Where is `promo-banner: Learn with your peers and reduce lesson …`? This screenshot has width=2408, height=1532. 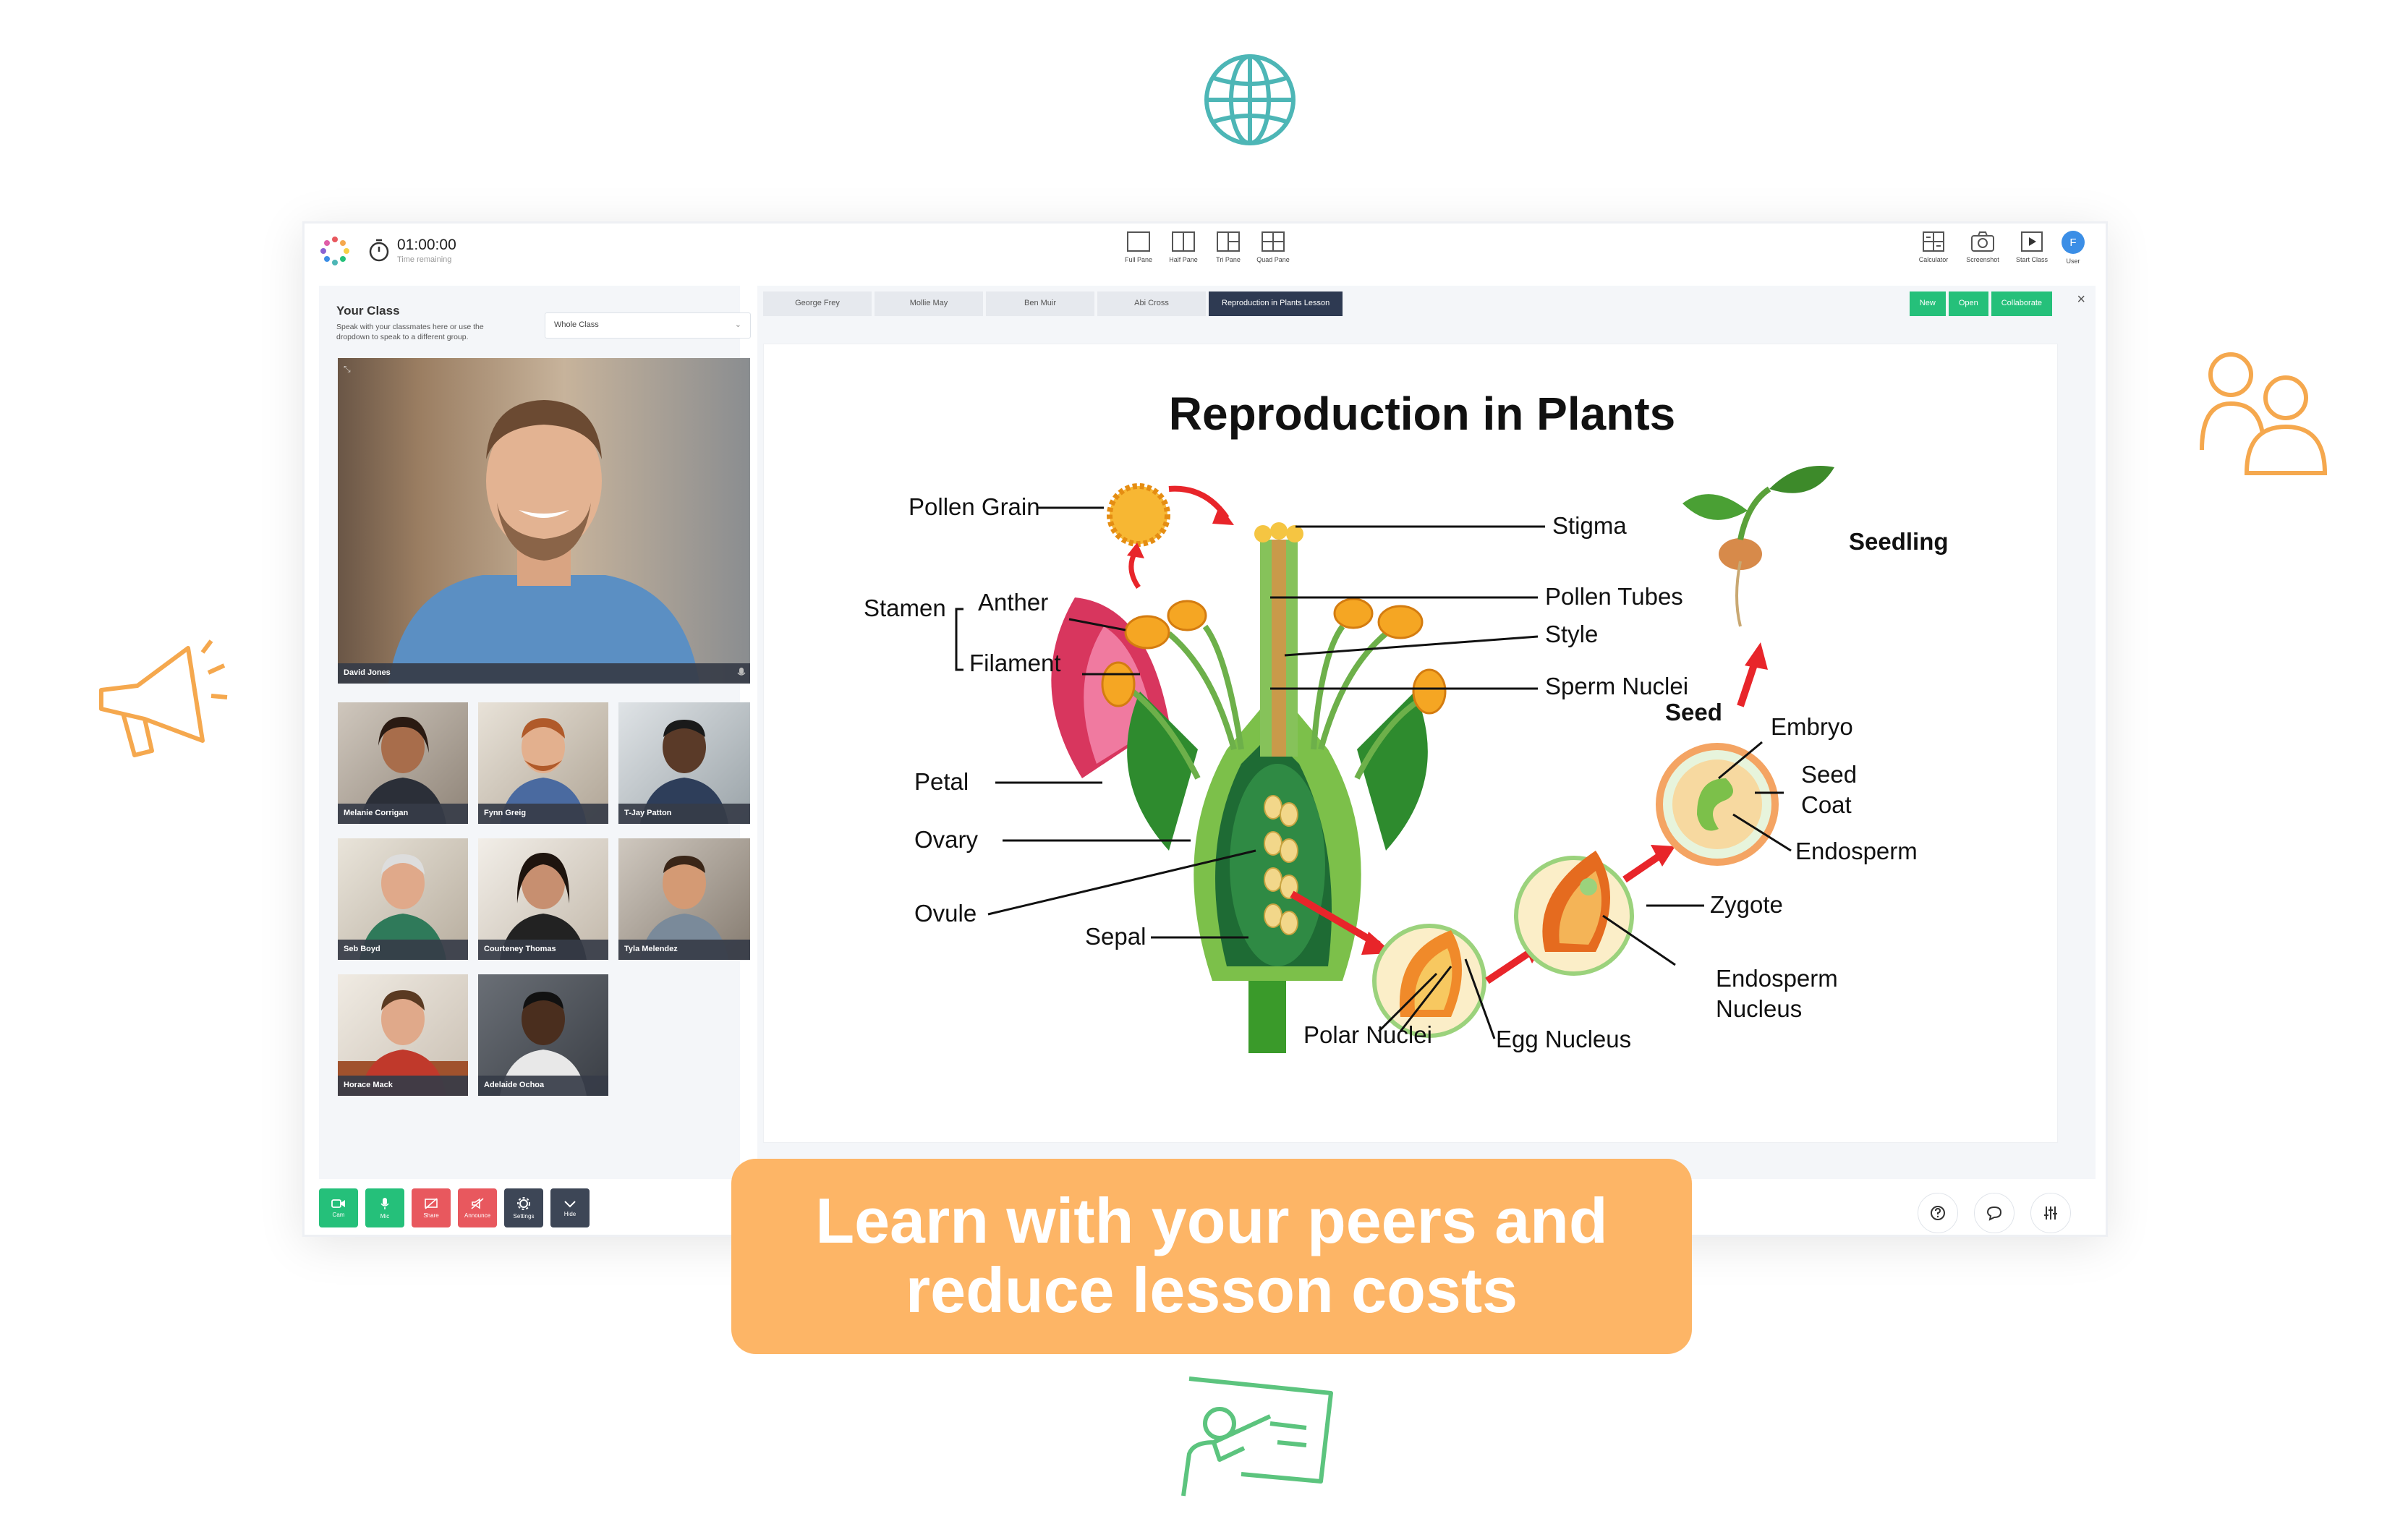 promo-banner: Learn with your peers and reduce lesson … is located at coordinates (1211, 1256).